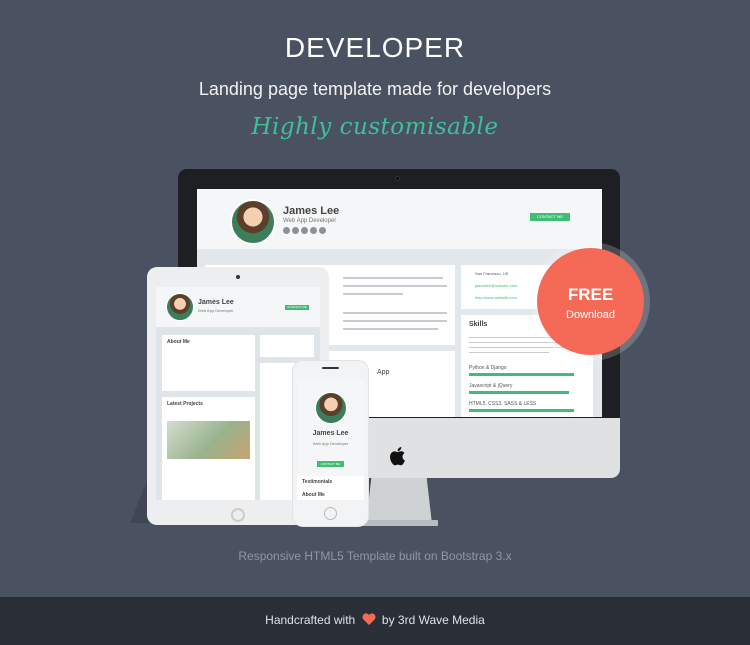 The width and height of the screenshot is (750, 645). I want to click on tablet-home-button, so click(238, 515).